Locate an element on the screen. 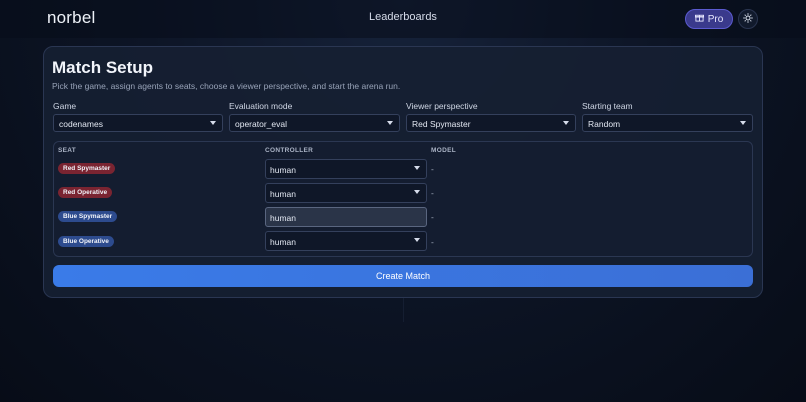 The height and width of the screenshot is (402, 806). model-value-red-operative: - is located at coordinates (432, 193).